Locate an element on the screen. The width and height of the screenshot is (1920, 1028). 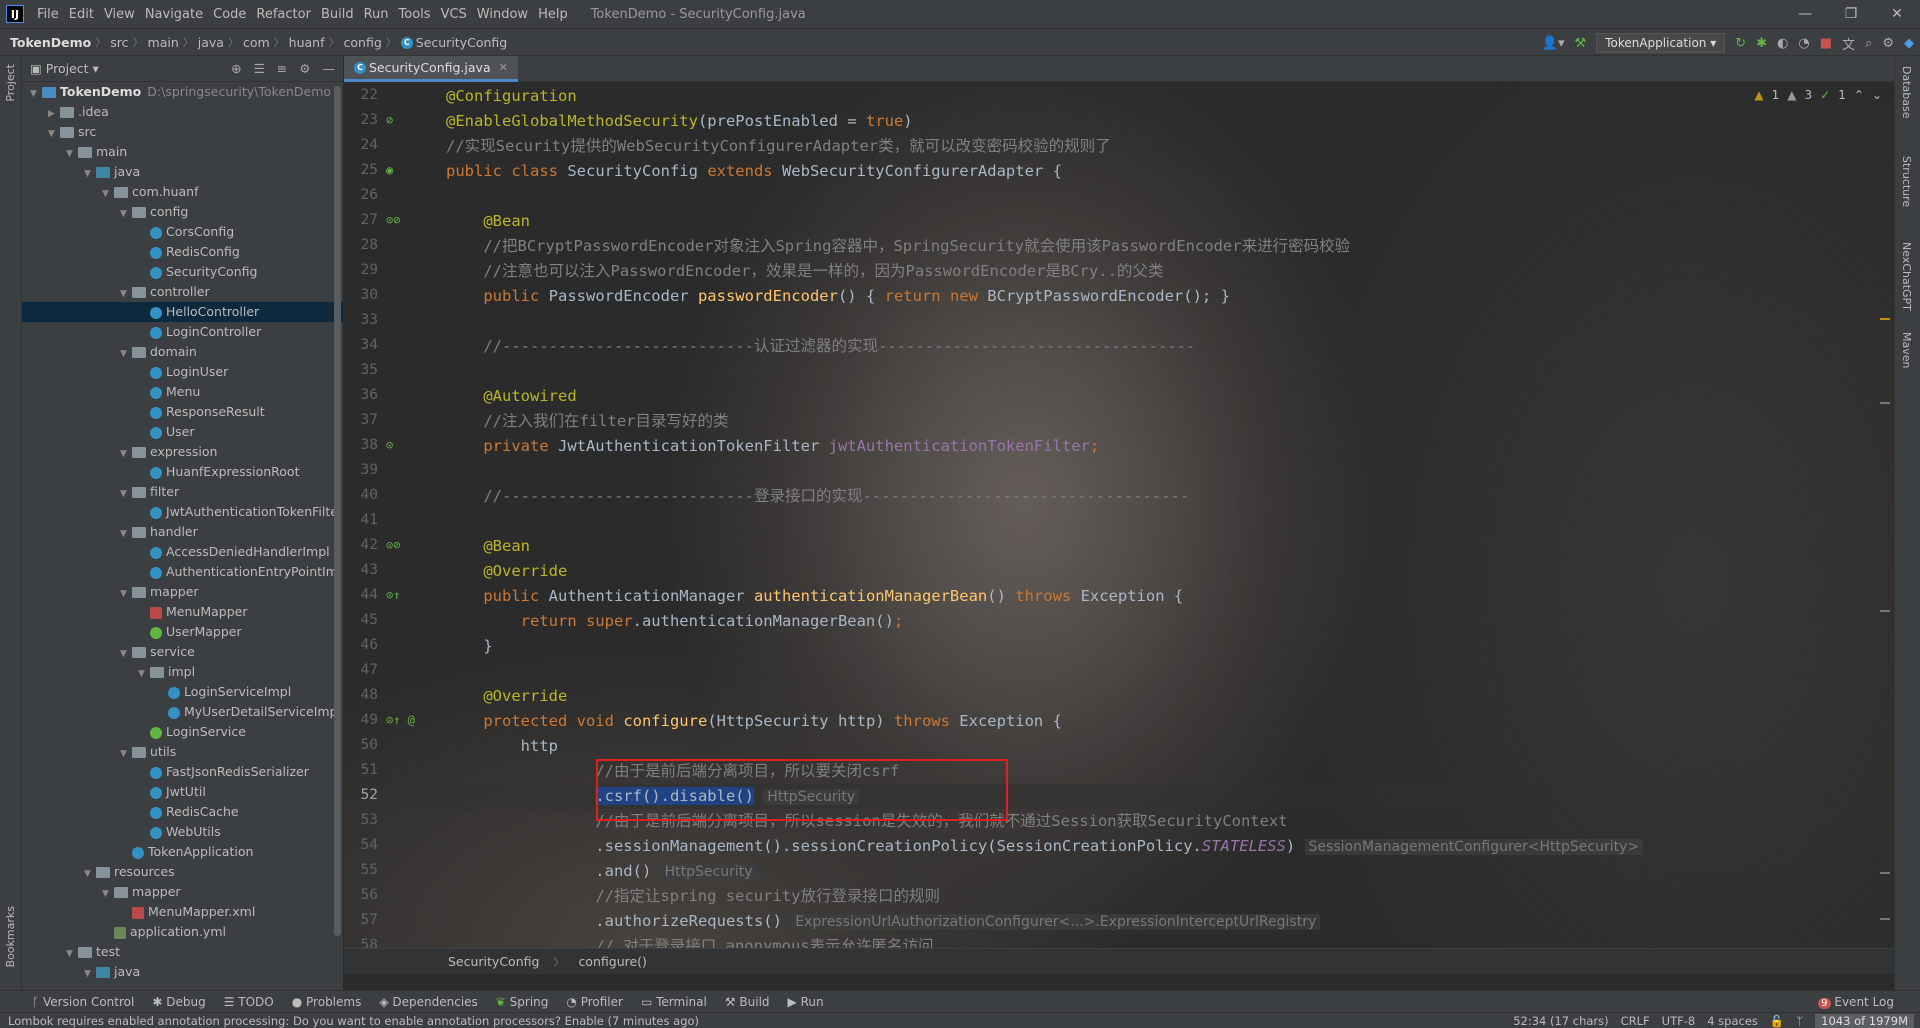
expand-all-icon: ☰ is located at coordinates (259, 68).